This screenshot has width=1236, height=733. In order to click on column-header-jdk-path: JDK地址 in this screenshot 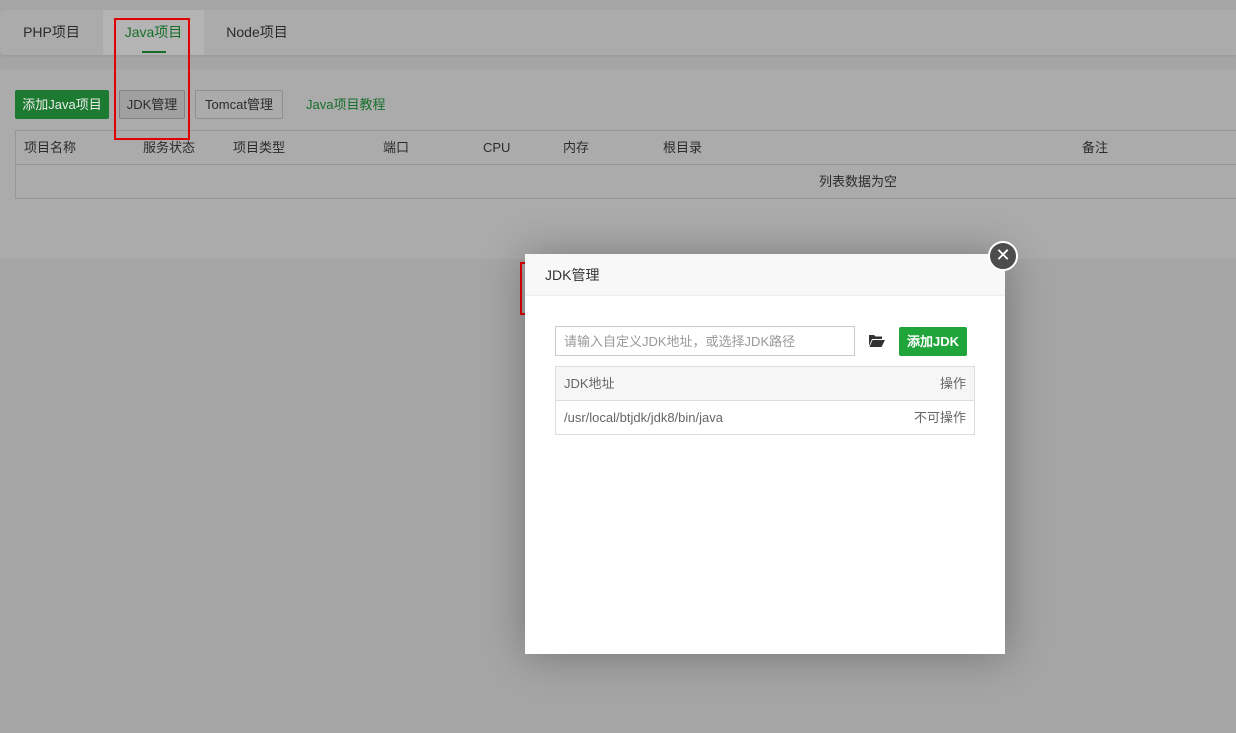, I will do `click(589, 383)`.